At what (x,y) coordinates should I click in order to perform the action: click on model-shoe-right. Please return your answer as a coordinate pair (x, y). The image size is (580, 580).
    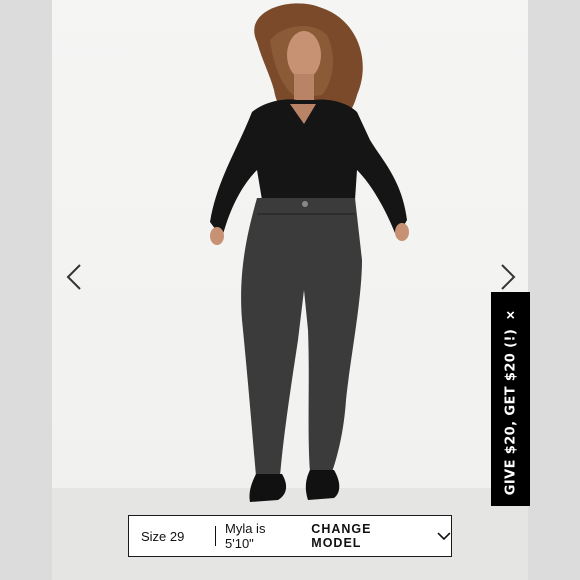
    Looking at the image, I should click on (322, 485).